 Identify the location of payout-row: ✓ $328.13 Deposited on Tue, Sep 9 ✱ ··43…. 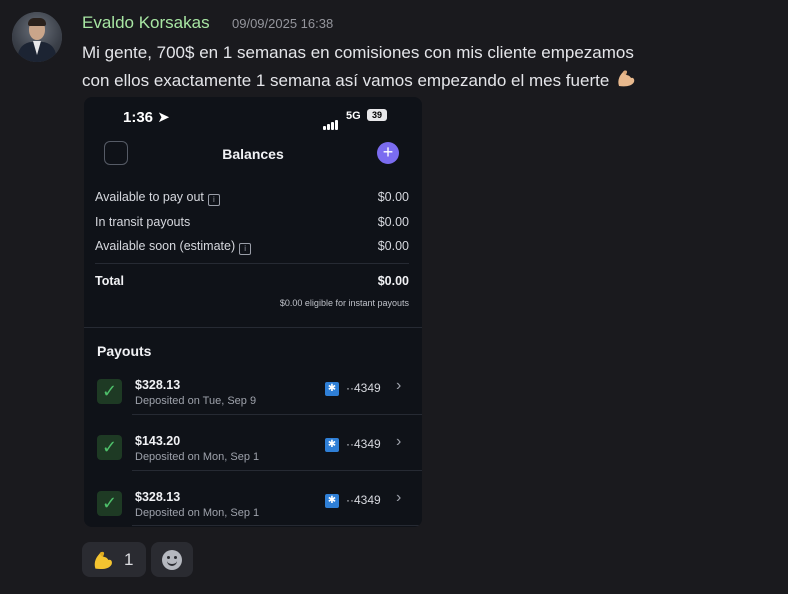
(253, 397).